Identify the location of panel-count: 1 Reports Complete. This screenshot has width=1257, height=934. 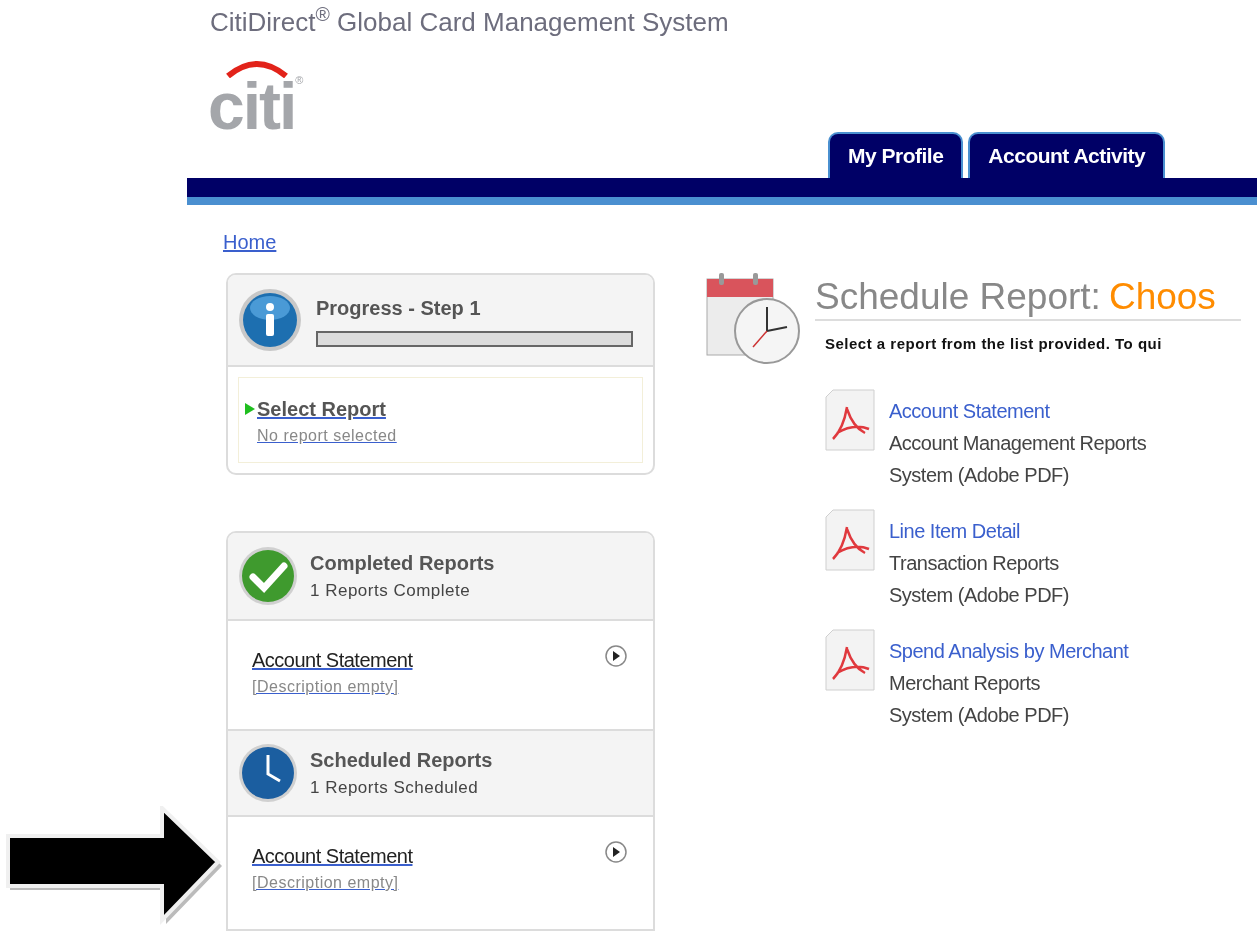
(391, 591).